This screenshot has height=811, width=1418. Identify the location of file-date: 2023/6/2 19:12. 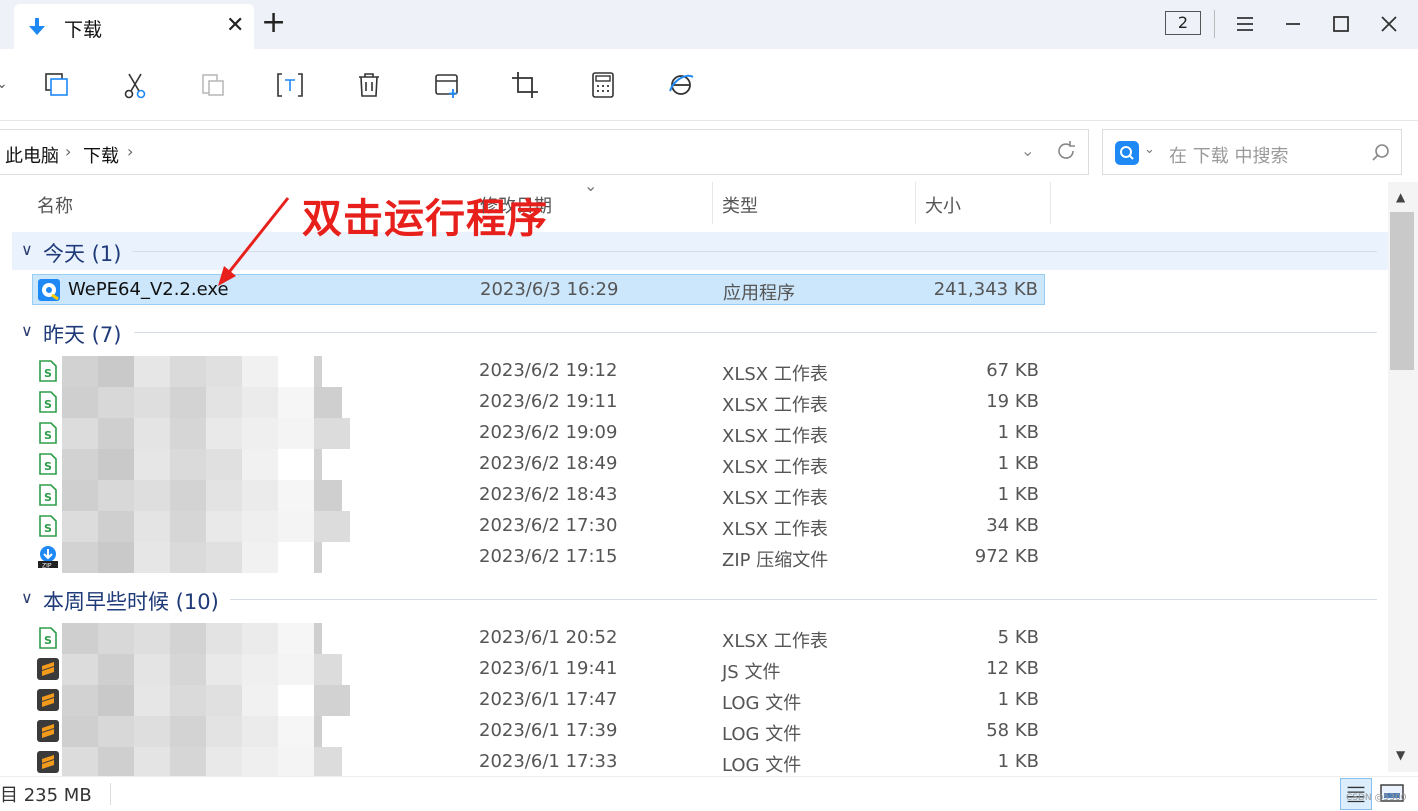
(548, 370).